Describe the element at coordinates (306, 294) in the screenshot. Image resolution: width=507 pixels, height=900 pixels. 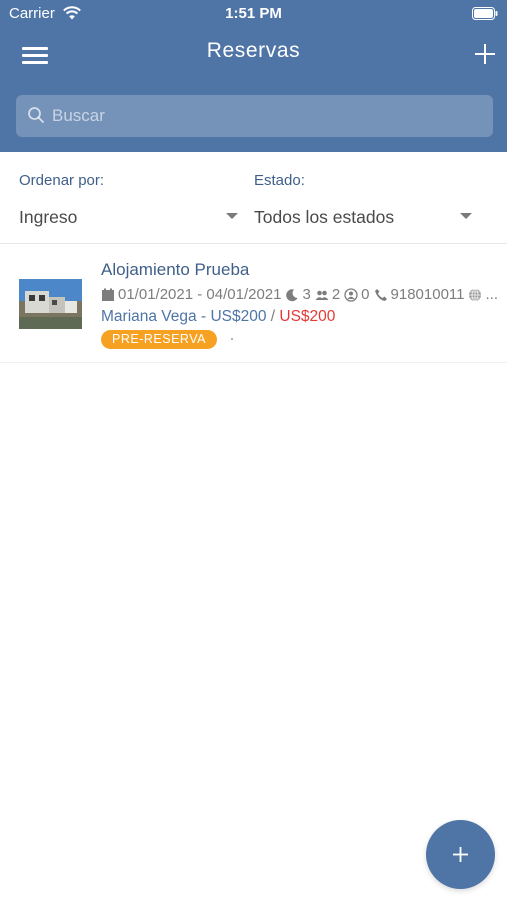
I see `nights-count: 3` at that location.